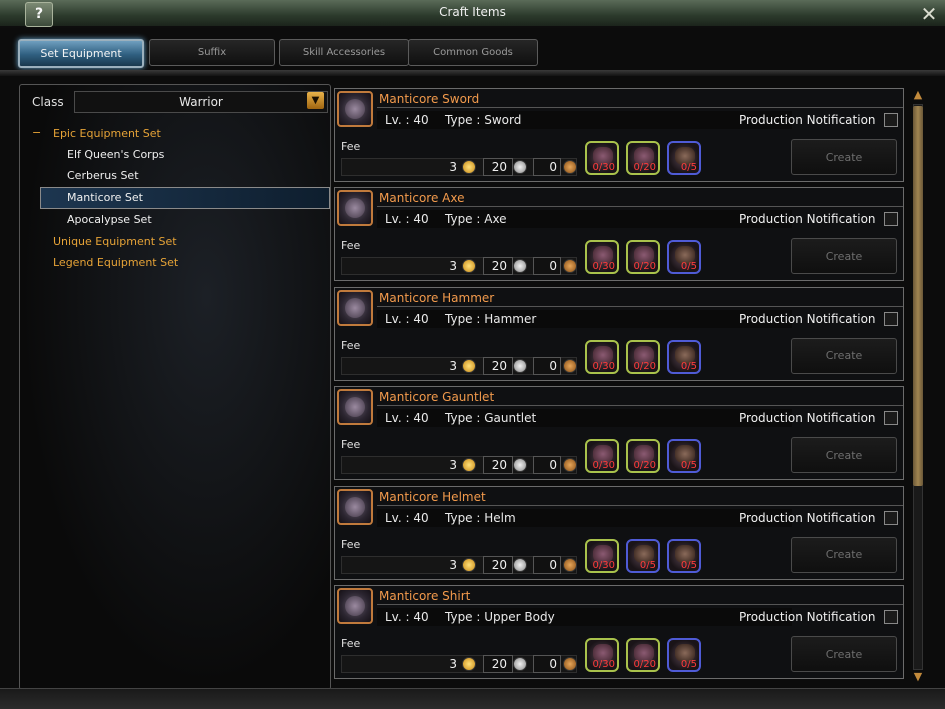 This screenshot has height=709, width=945. What do you see at coordinates (918, 296) in the screenshot?
I see `scroll-thumb` at bounding box center [918, 296].